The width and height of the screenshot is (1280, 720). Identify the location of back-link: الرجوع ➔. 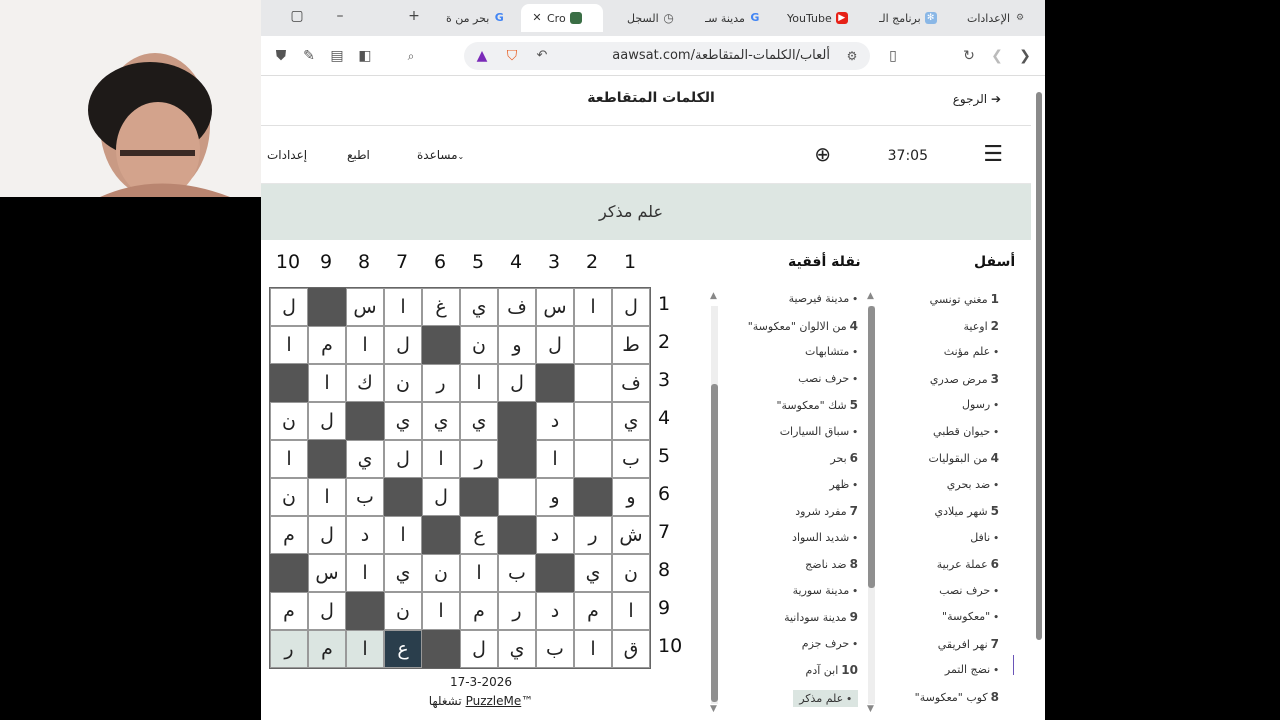
(977, 99).